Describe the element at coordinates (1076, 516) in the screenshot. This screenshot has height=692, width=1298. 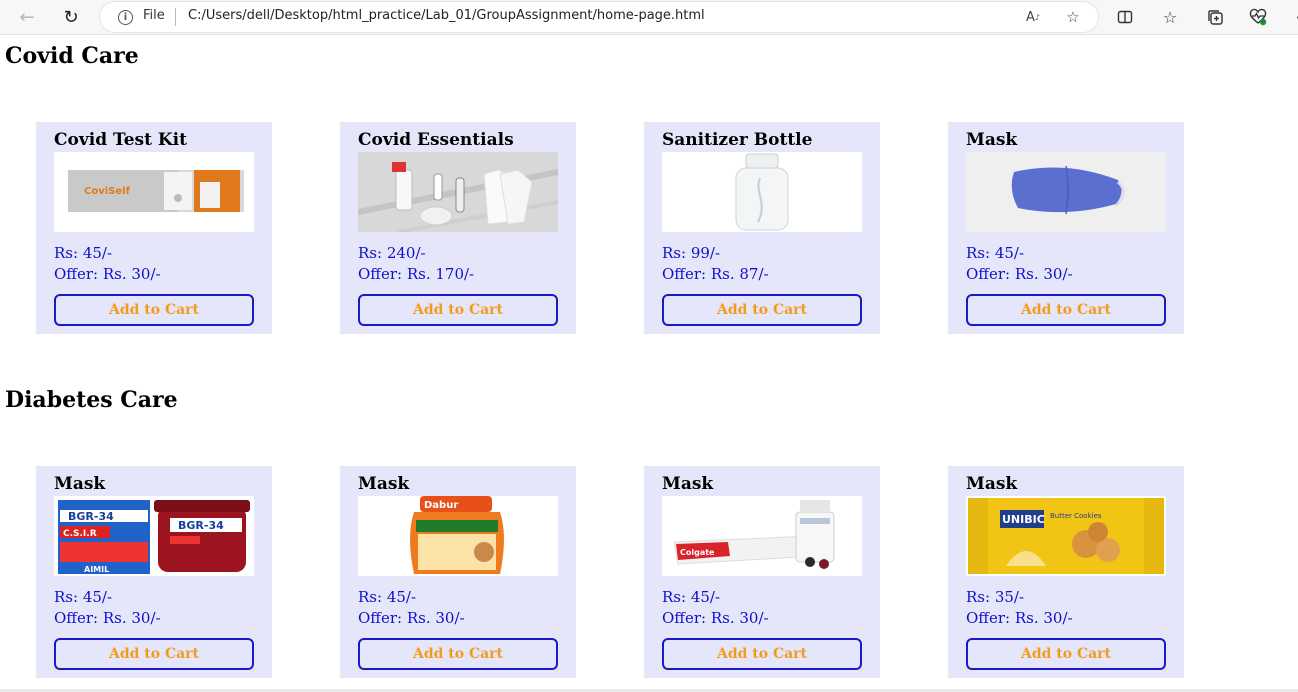
I see `butter-cookies-text: Butter Cookies` at that location.